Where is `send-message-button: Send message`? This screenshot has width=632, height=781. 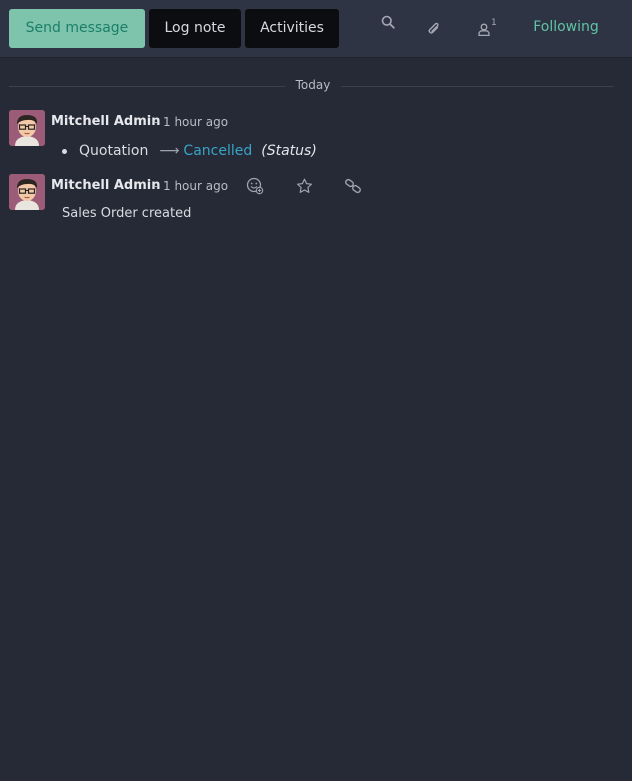
send-message-button: Send message is located at coordinates (77, 28).